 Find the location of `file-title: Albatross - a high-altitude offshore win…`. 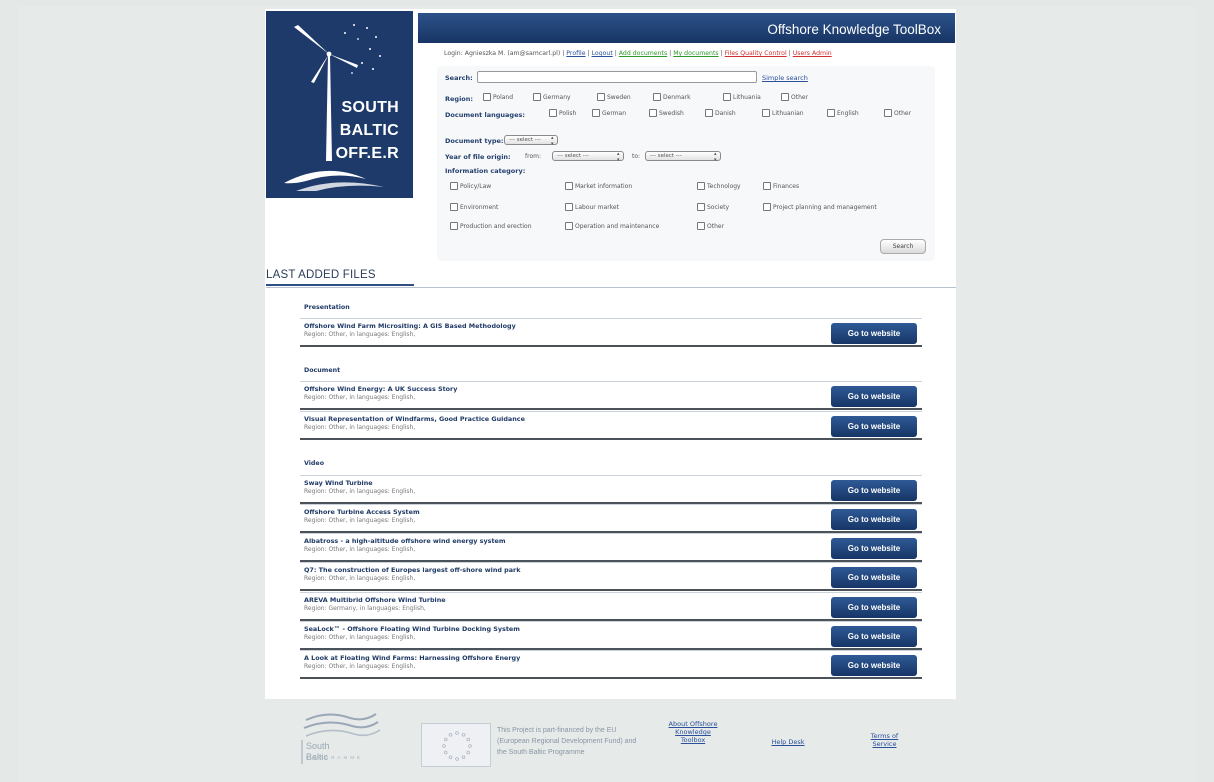

file-title: Albatross - a high-altitude offshore win… is located at coordinates (405, 541).